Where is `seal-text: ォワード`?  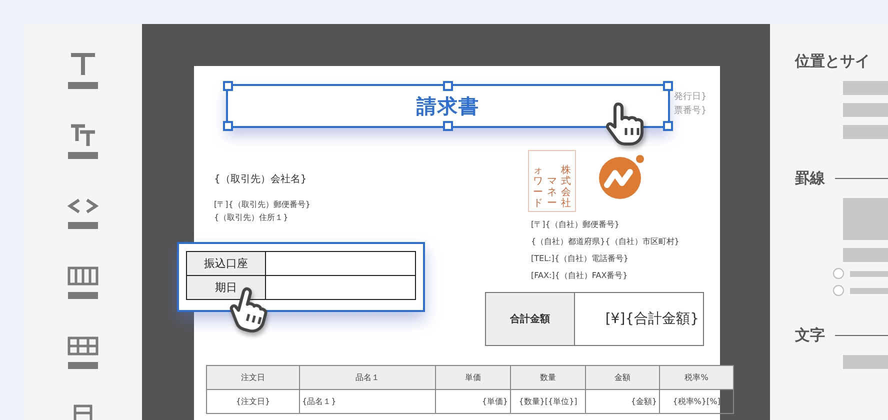 seal-text: ォワード is located at coordinates (538, 187).